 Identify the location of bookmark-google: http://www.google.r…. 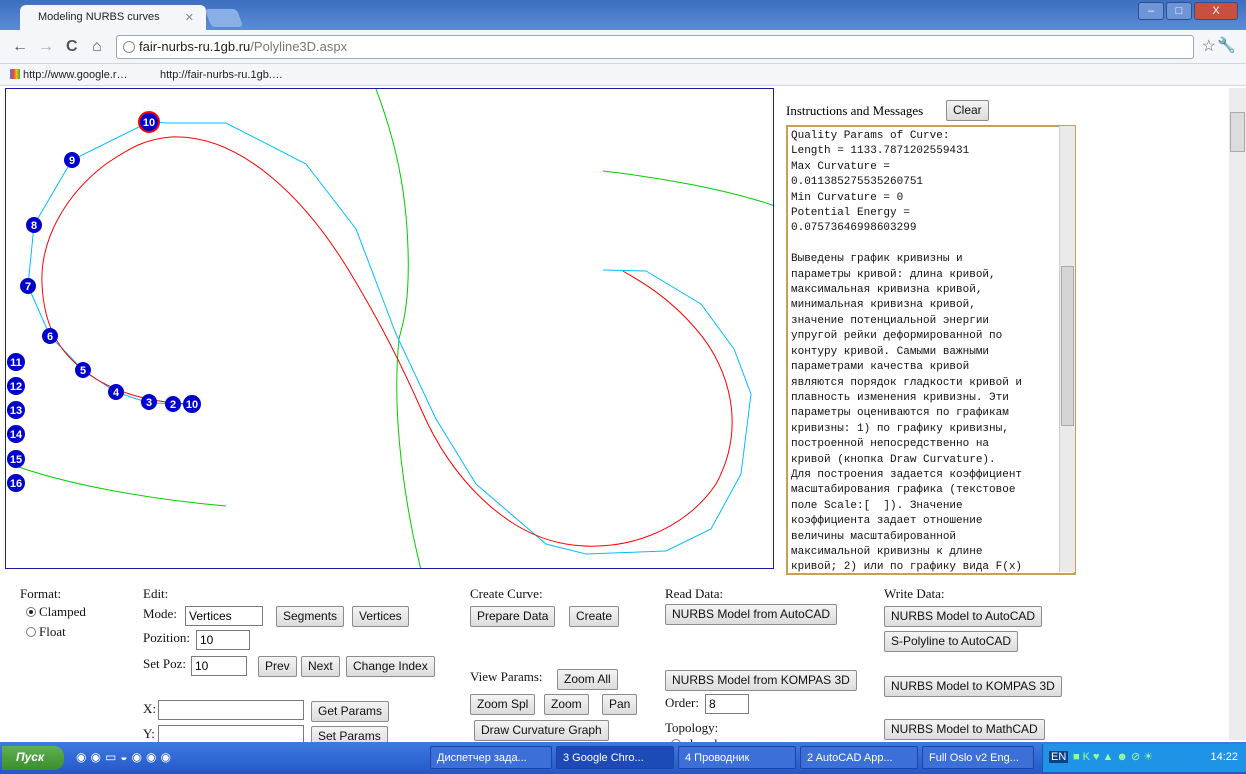
(69, 75).